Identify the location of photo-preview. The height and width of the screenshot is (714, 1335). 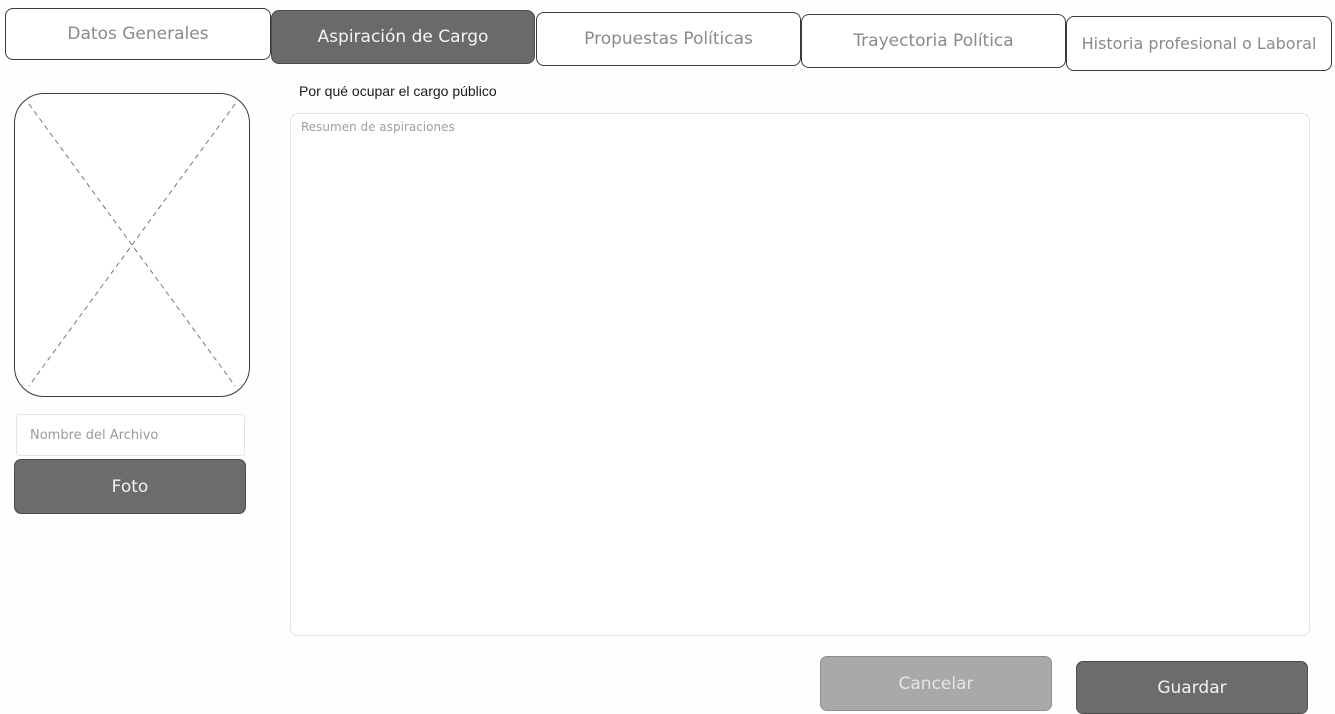
(132, 245).